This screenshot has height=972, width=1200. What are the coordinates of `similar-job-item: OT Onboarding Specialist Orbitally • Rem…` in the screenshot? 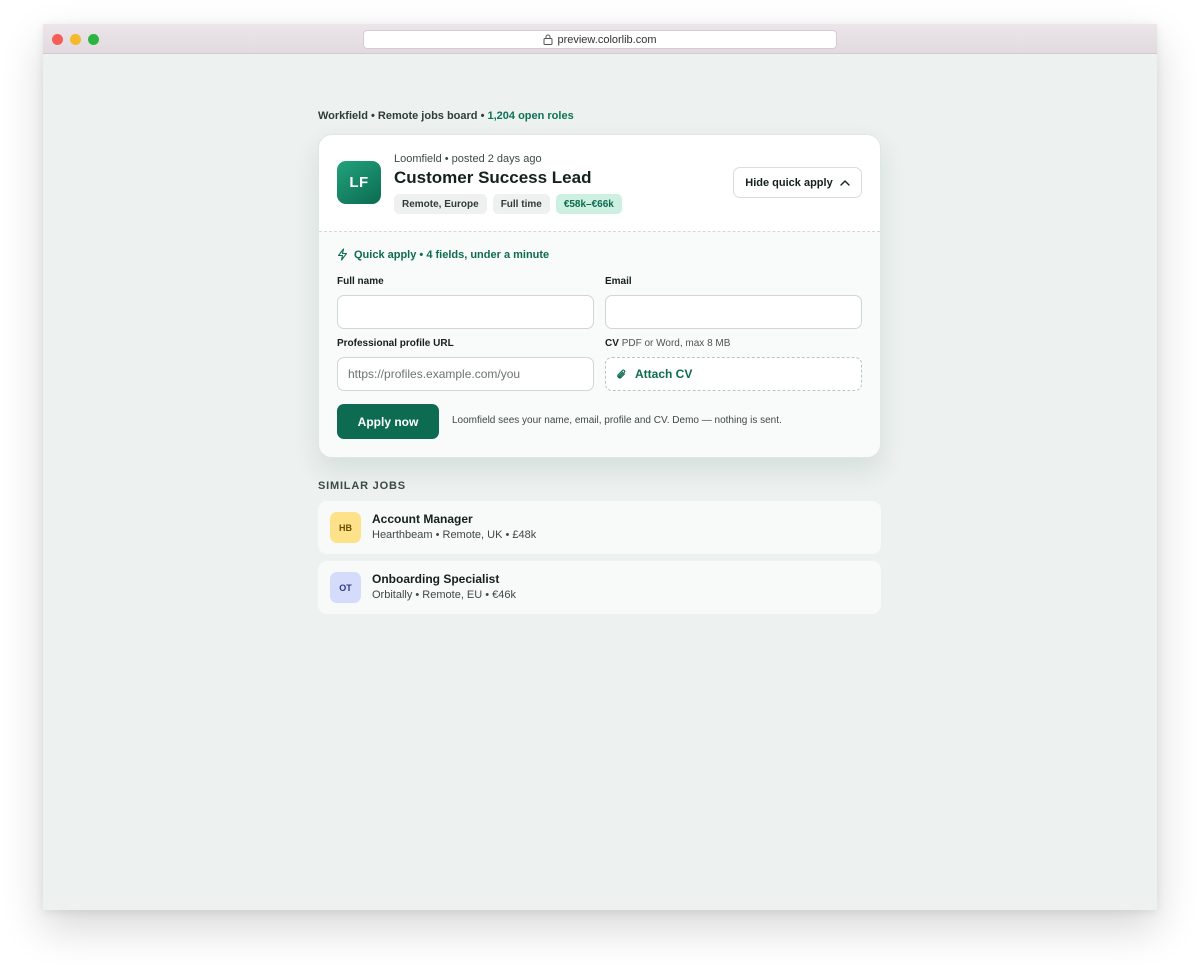 It's located at (599, 587).